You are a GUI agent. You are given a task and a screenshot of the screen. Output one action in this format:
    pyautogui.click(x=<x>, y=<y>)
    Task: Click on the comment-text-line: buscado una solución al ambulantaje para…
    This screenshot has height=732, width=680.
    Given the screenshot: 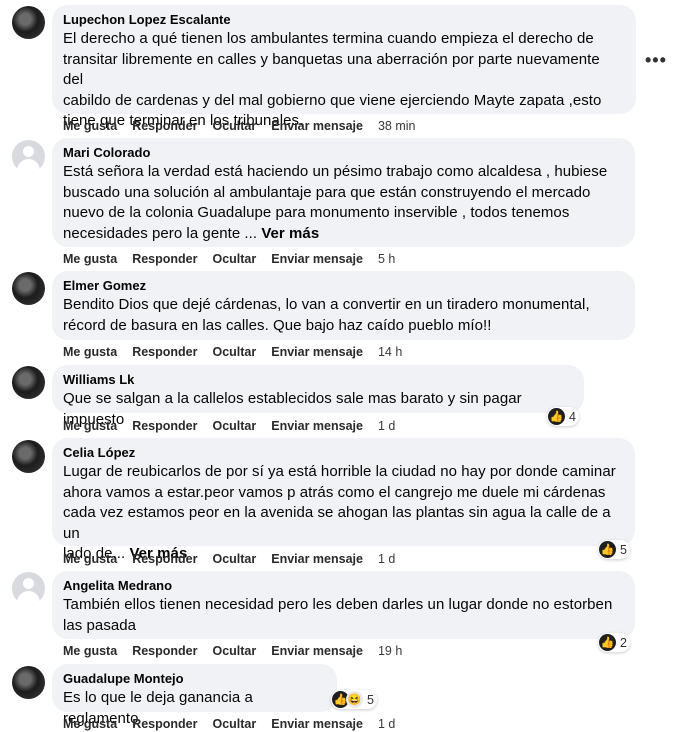 What is the action you would take?
    pyautogui.click(x=327, y=192)
    